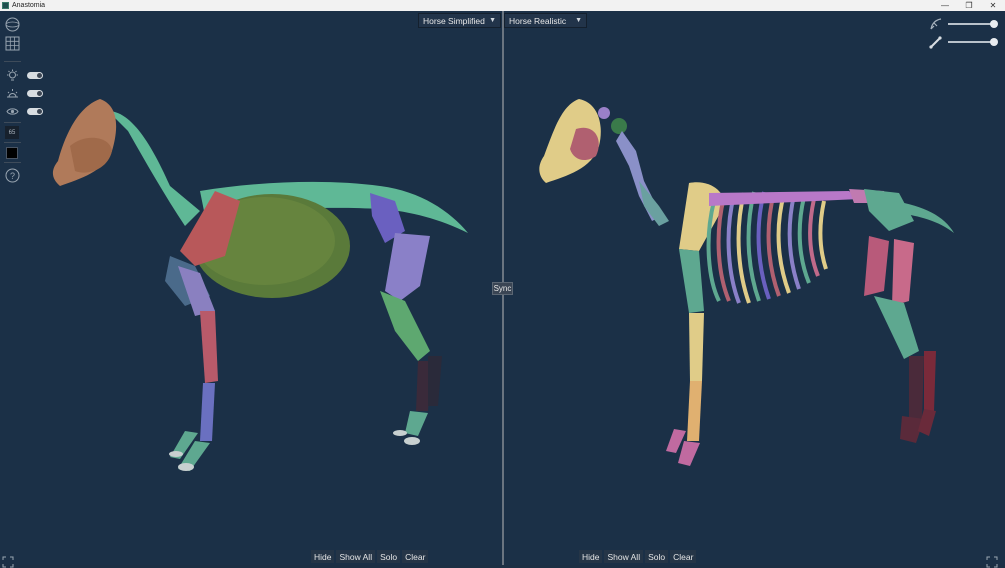 The image size is (1005, 568). I want to click on window-title: Anastomia, so click(29, 5).